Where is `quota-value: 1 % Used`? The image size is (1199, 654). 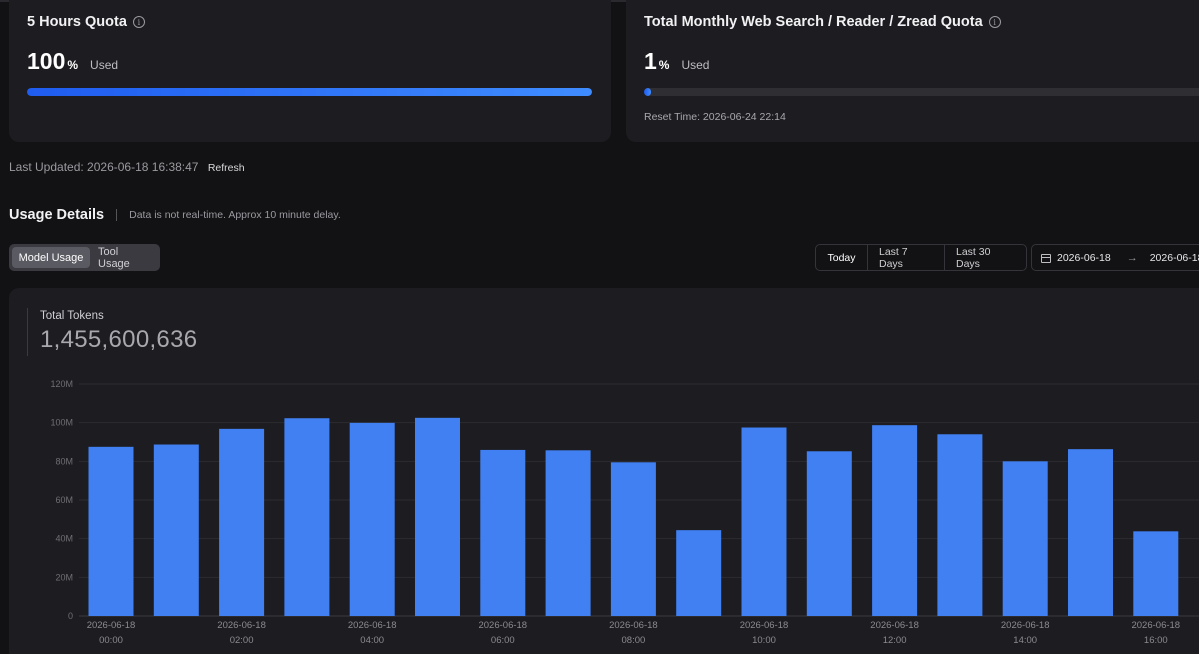 quota-value: 1 % Used is located at coordinates (676, 61).